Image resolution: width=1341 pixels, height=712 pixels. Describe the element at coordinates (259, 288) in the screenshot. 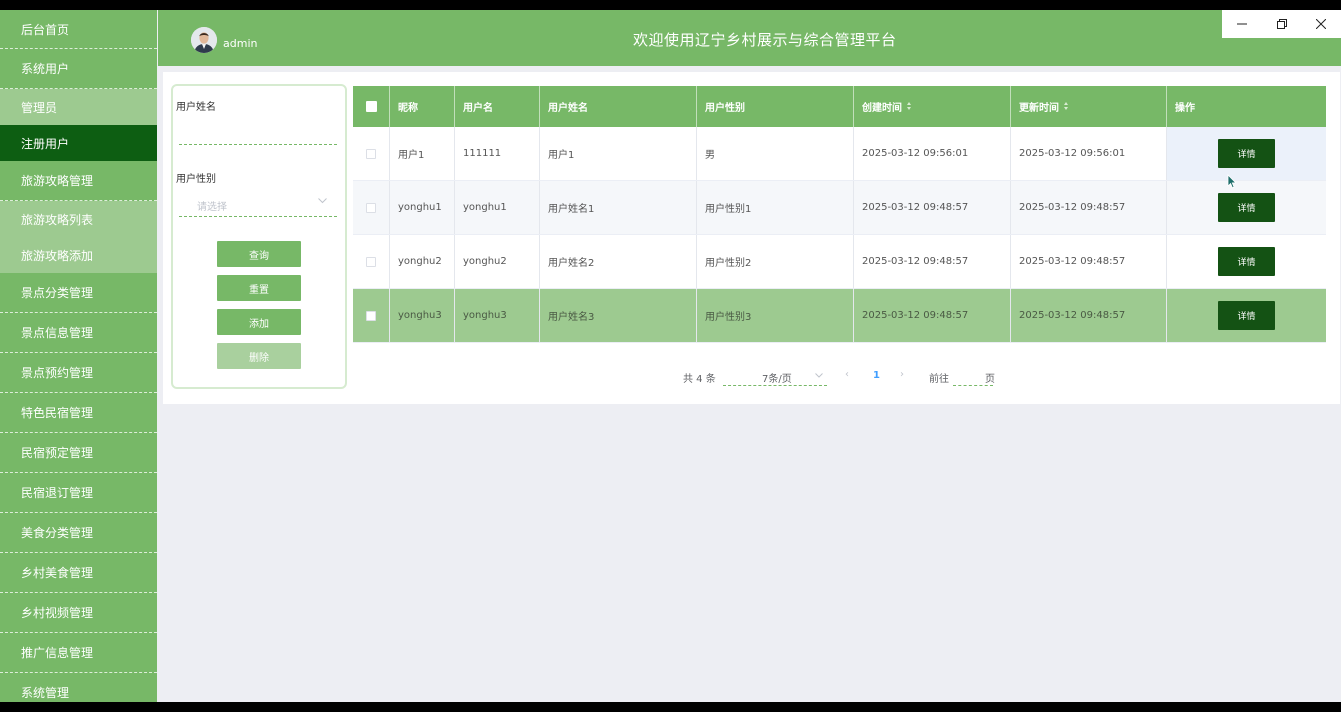

I see `reset-button: 重置` at that location.